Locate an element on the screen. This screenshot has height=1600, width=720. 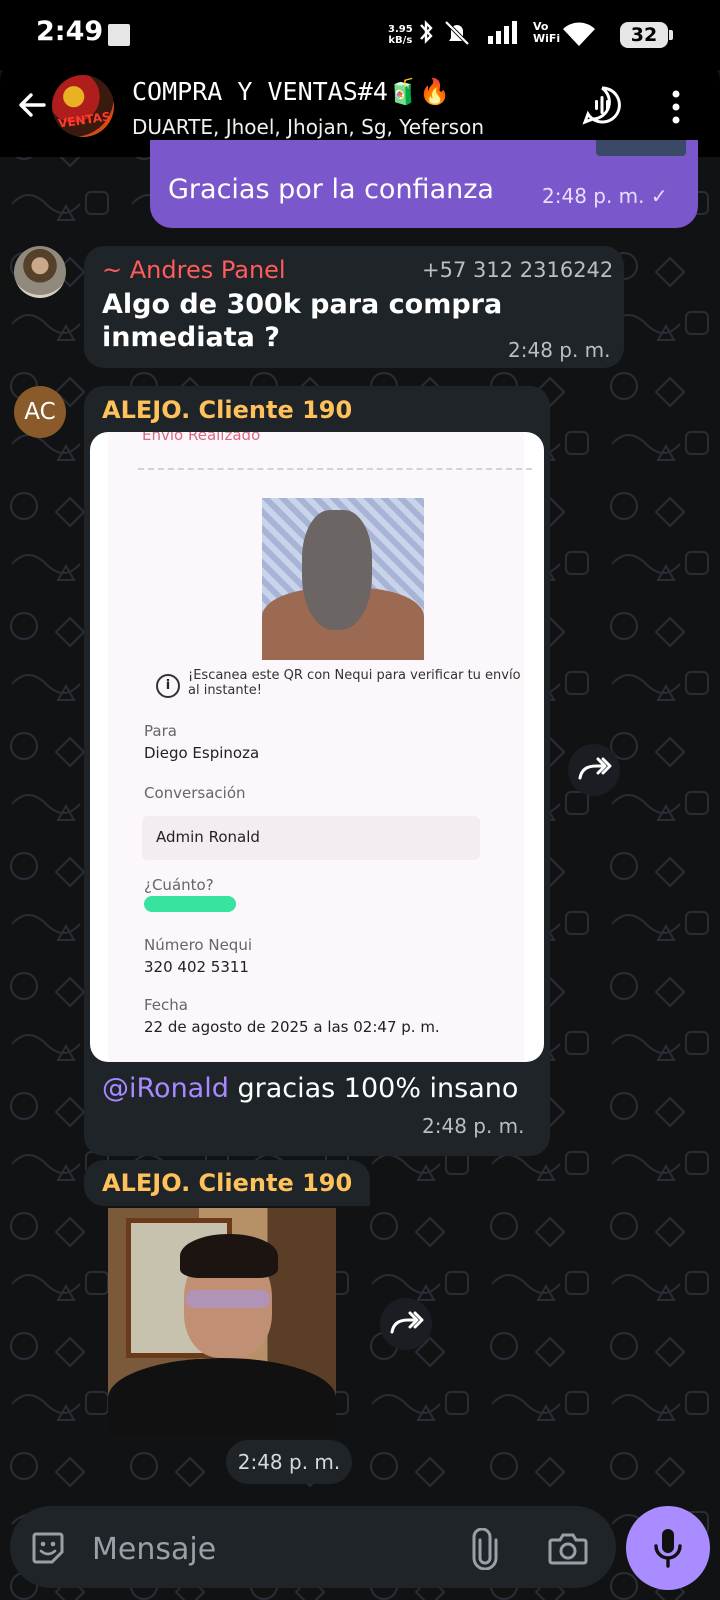
qr-image is located at coordinates (343, 579).